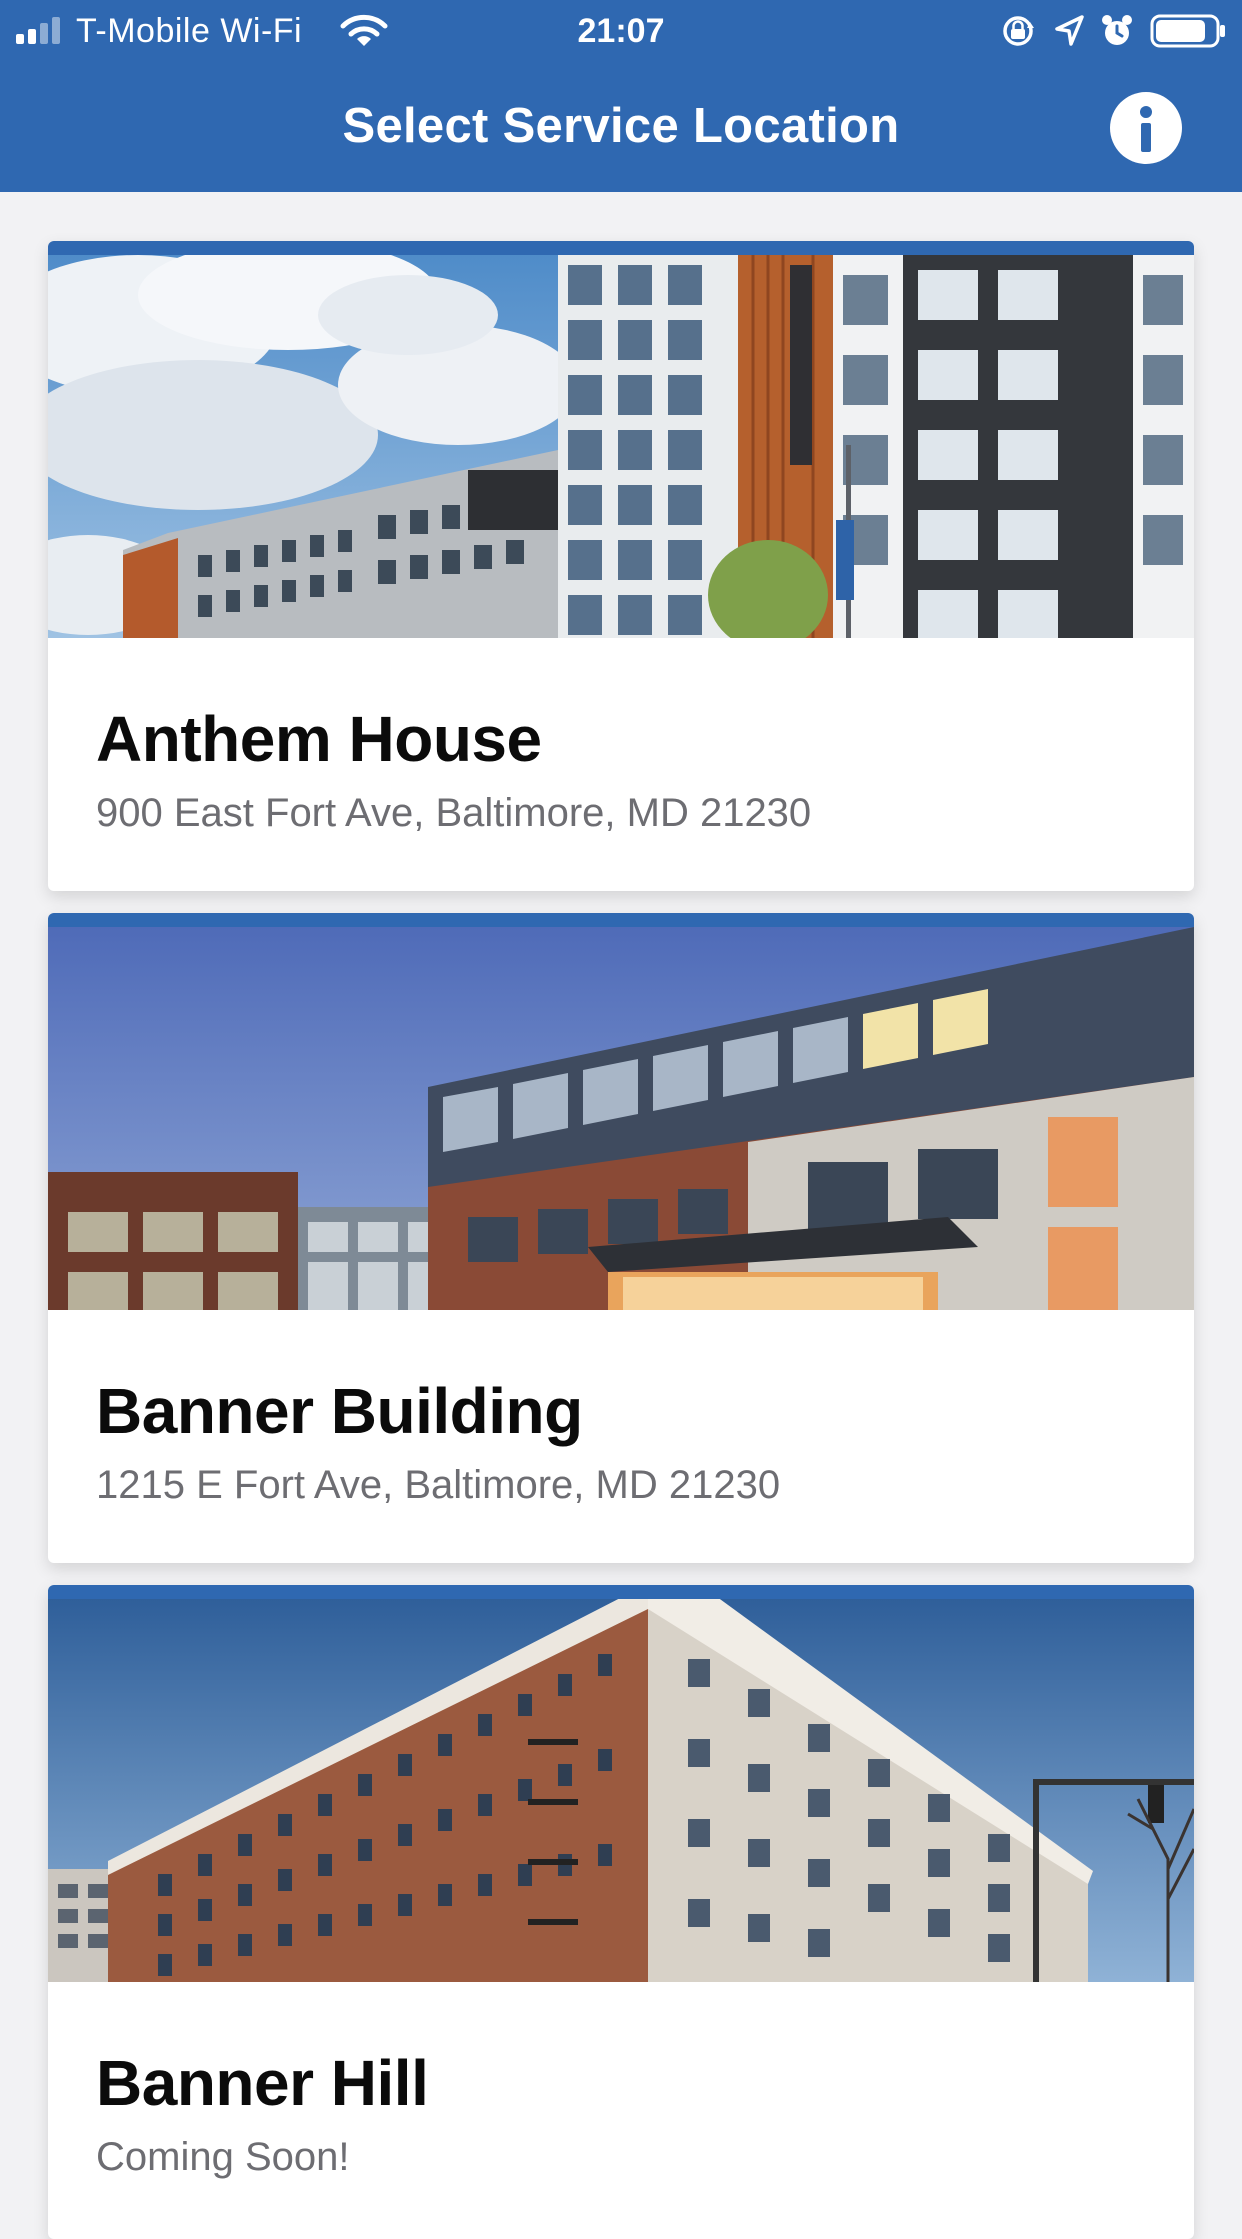 This screenshot has width=1242, height=2239. I want to click on page-title: Select Service Location, so click(621, 126).